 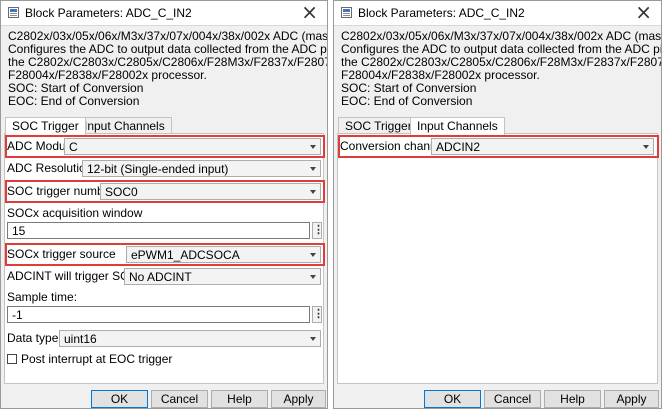 What do you see at coordinates (158, 230) in the screenshot?
I see `socx-acquisition-window-input: 15` at bounding box center [158, 230].